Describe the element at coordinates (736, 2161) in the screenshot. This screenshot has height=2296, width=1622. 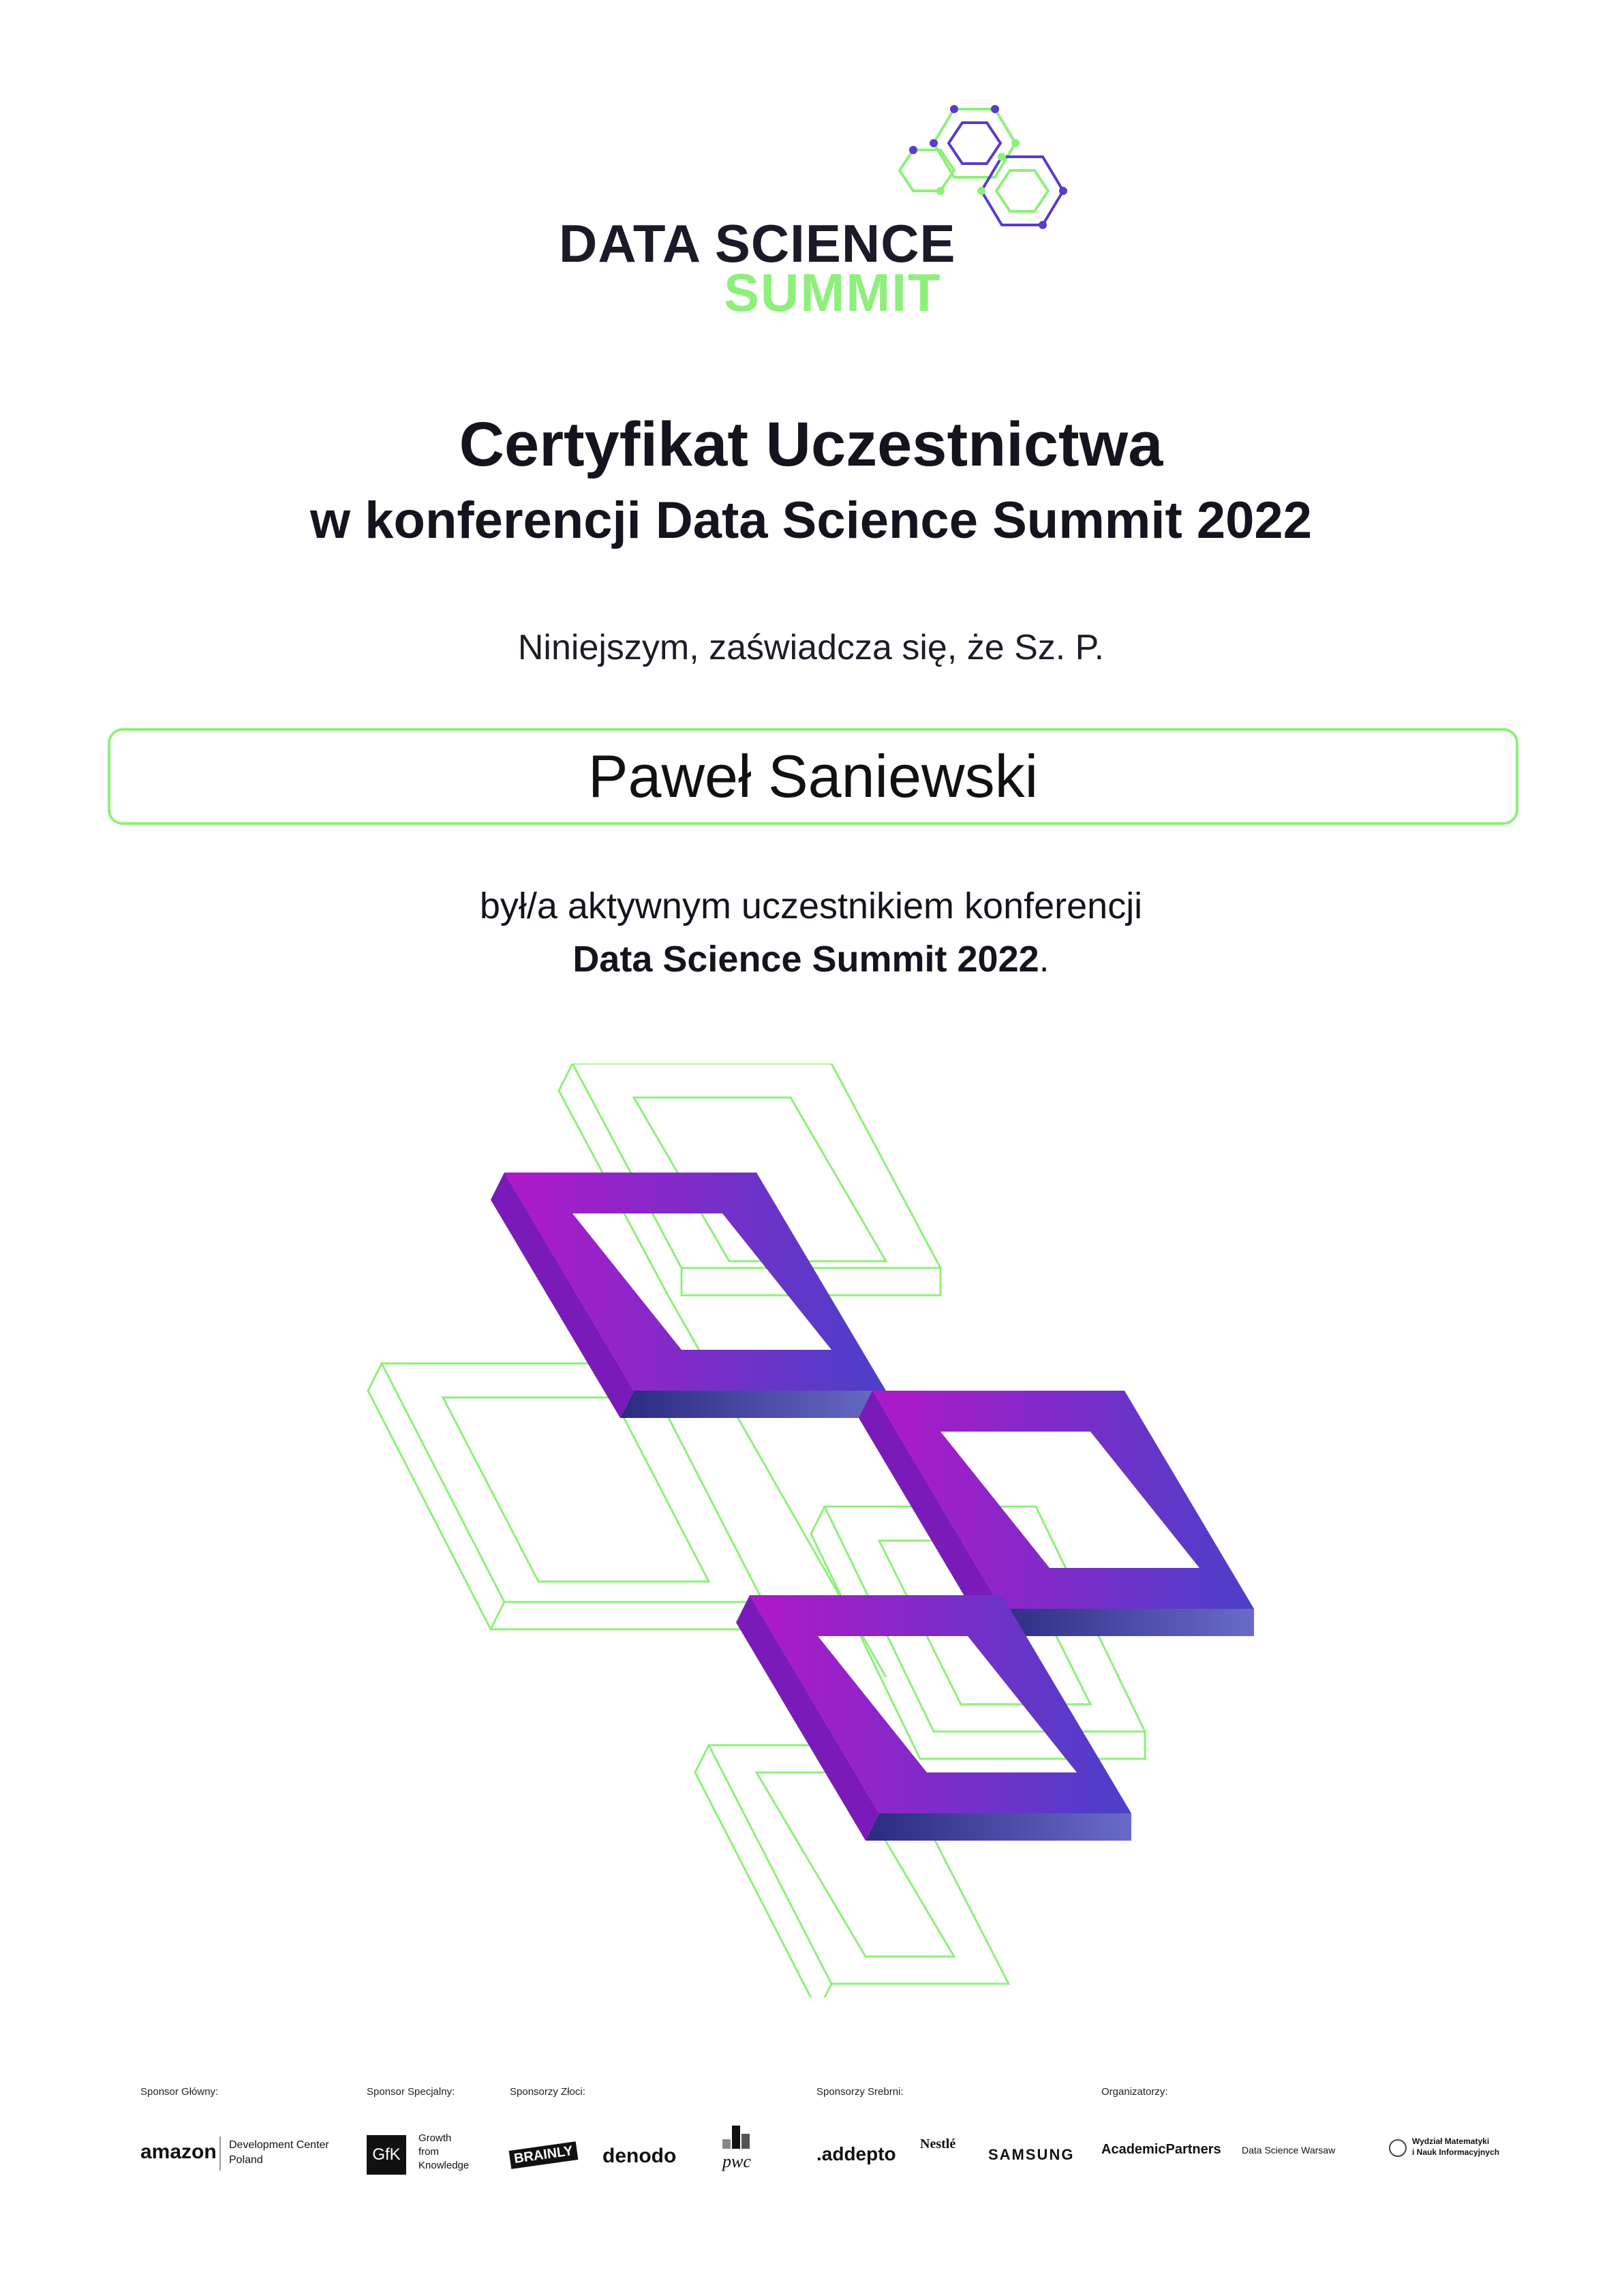
I see `pwc-logo: pwc` at that location.